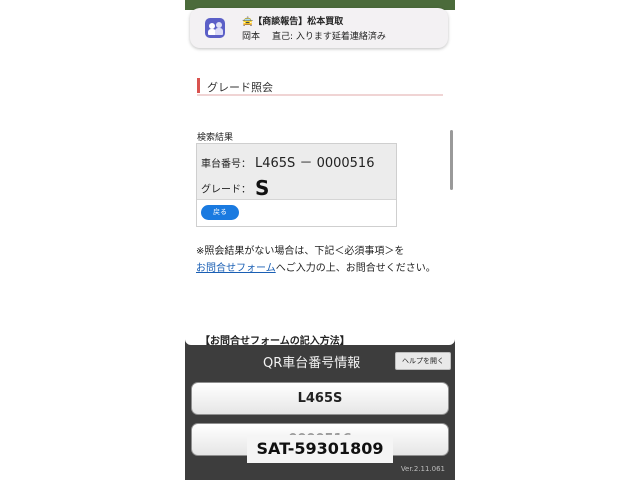 The image size is (640, 480). What do you see at coordinates (329, 37) in the screenshot?
I see `notification-message: 直己: 入ります延着連絡済み` at bounding box center [329, 37].